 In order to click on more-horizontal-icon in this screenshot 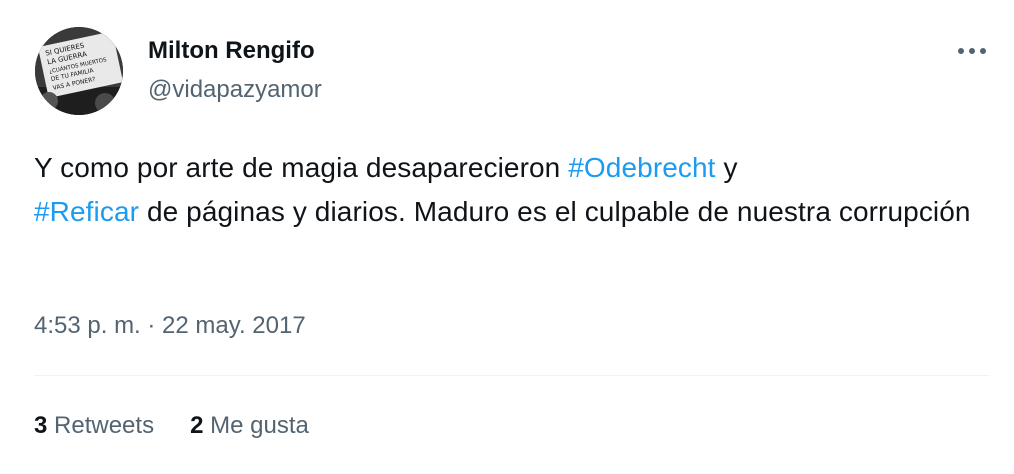, I will do `click(972, 51)`.